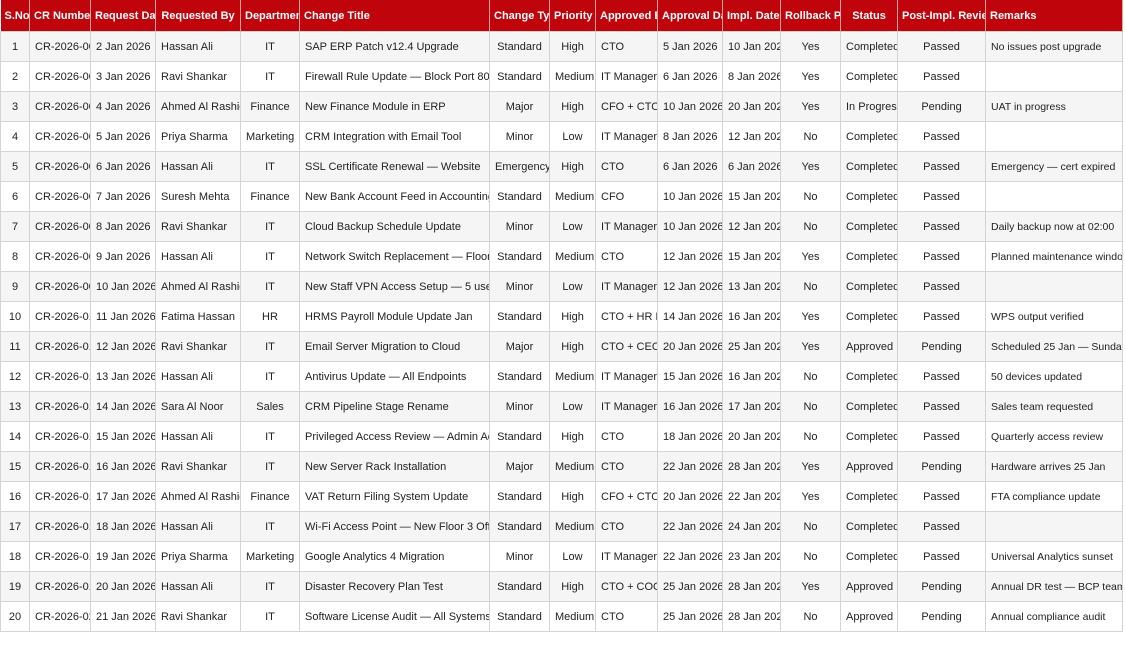 Image resolution: width=1125 pixels, height=661 pixels. Describe the element at coordinates (869, 106) in the screenshot. I see `cell-status: In Progress` at that location.